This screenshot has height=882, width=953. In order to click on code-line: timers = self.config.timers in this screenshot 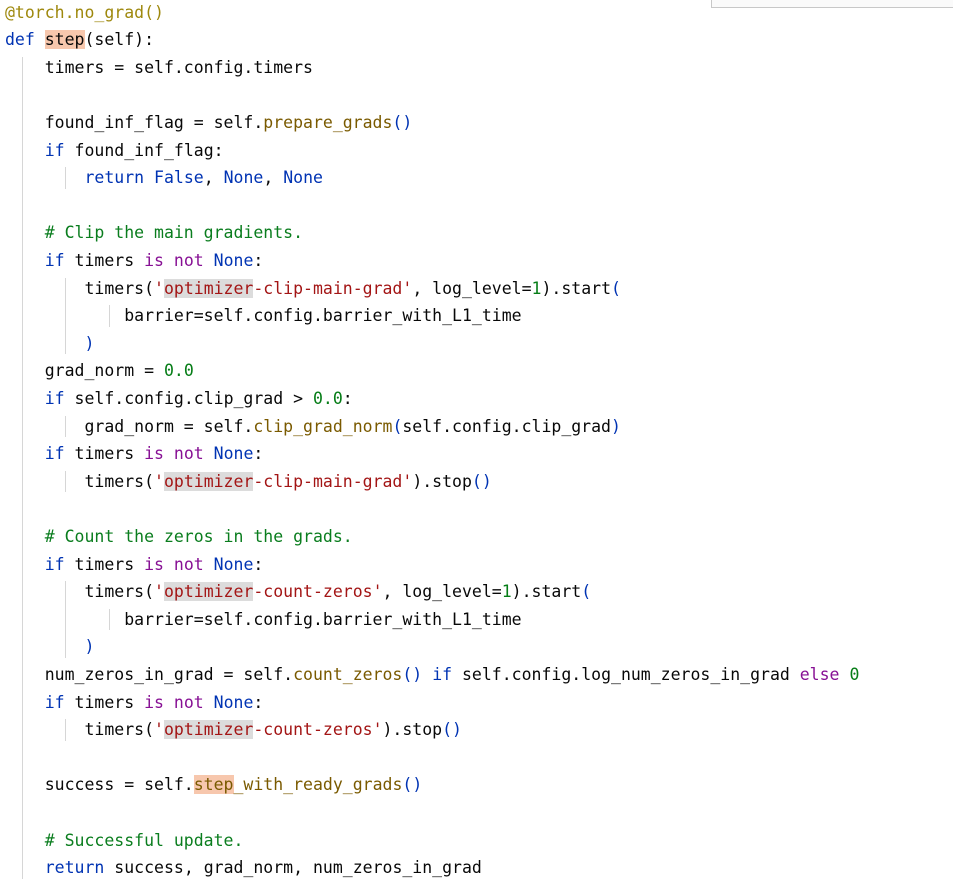, I will do `click(159, 68)`.